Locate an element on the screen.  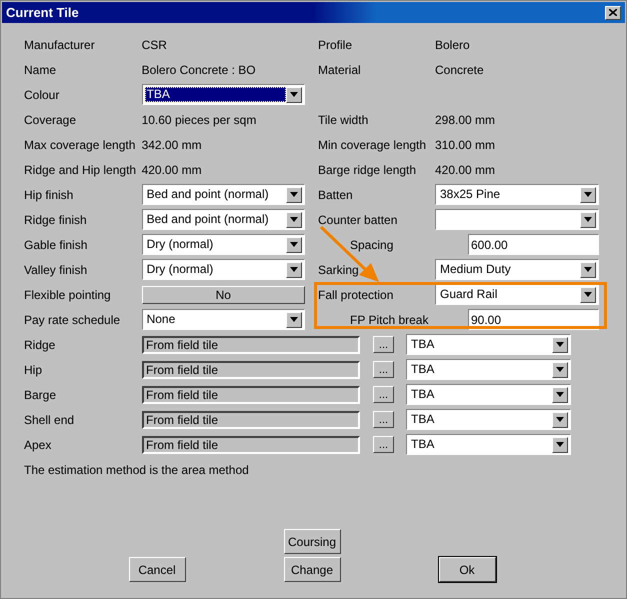
field-value: 298.00 mm is located at coordinates (465, 120).